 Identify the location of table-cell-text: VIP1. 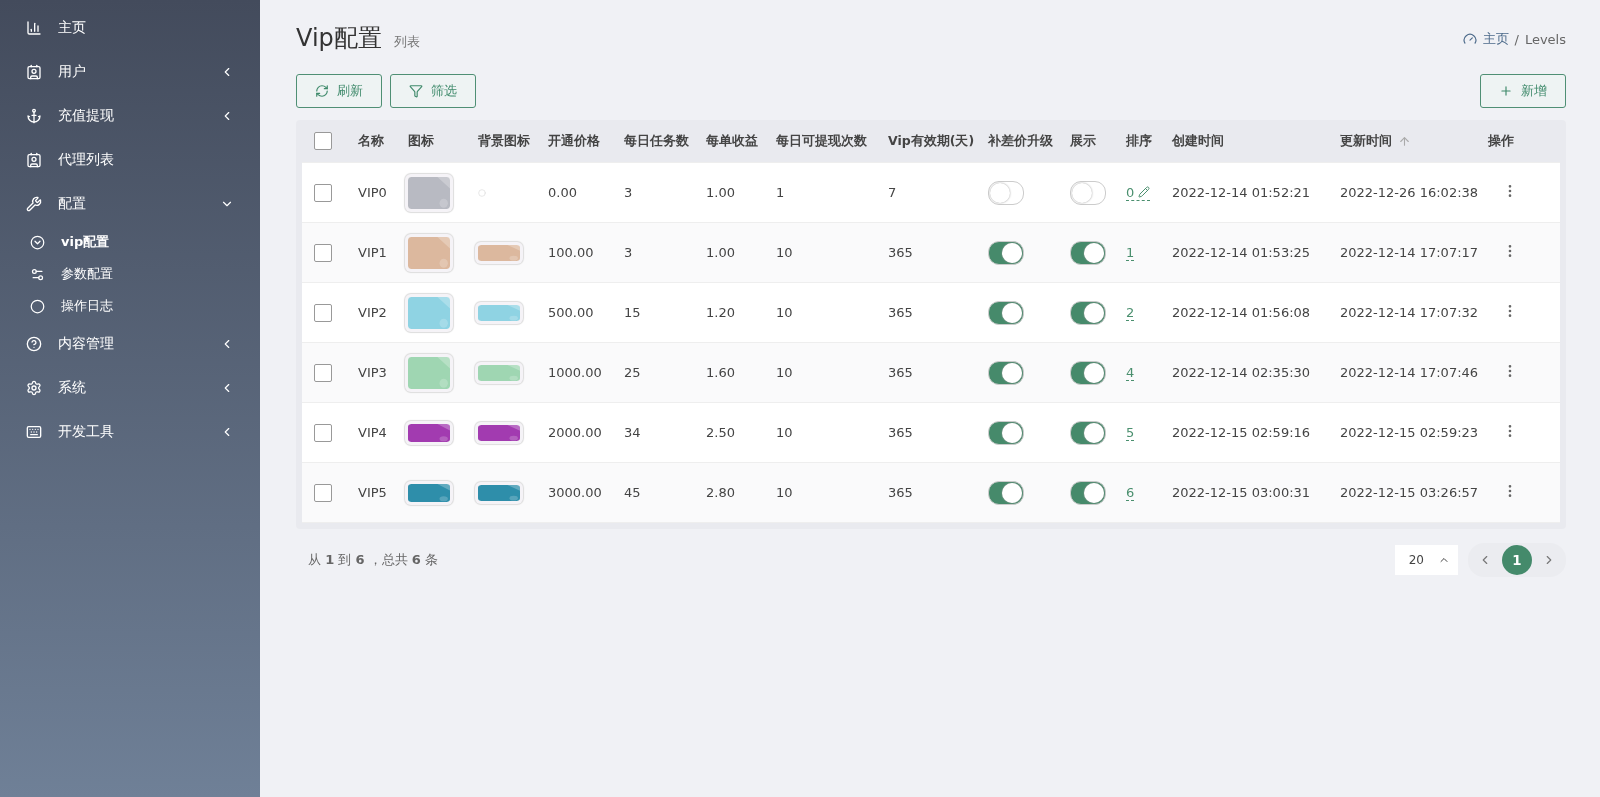
(373, 252).